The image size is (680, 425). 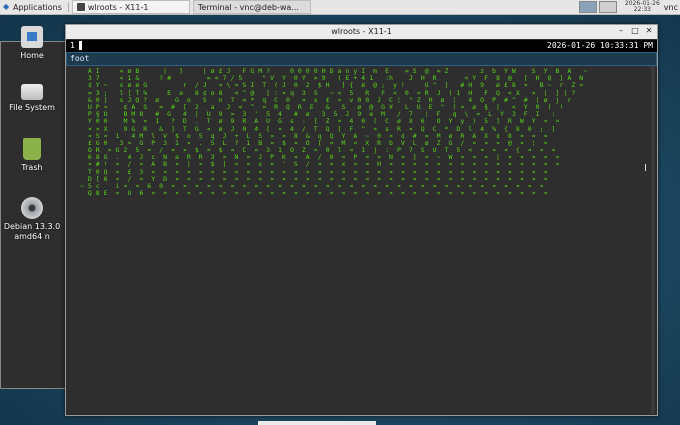 I want to click on tag-indicator, so click(x=80, y=45).